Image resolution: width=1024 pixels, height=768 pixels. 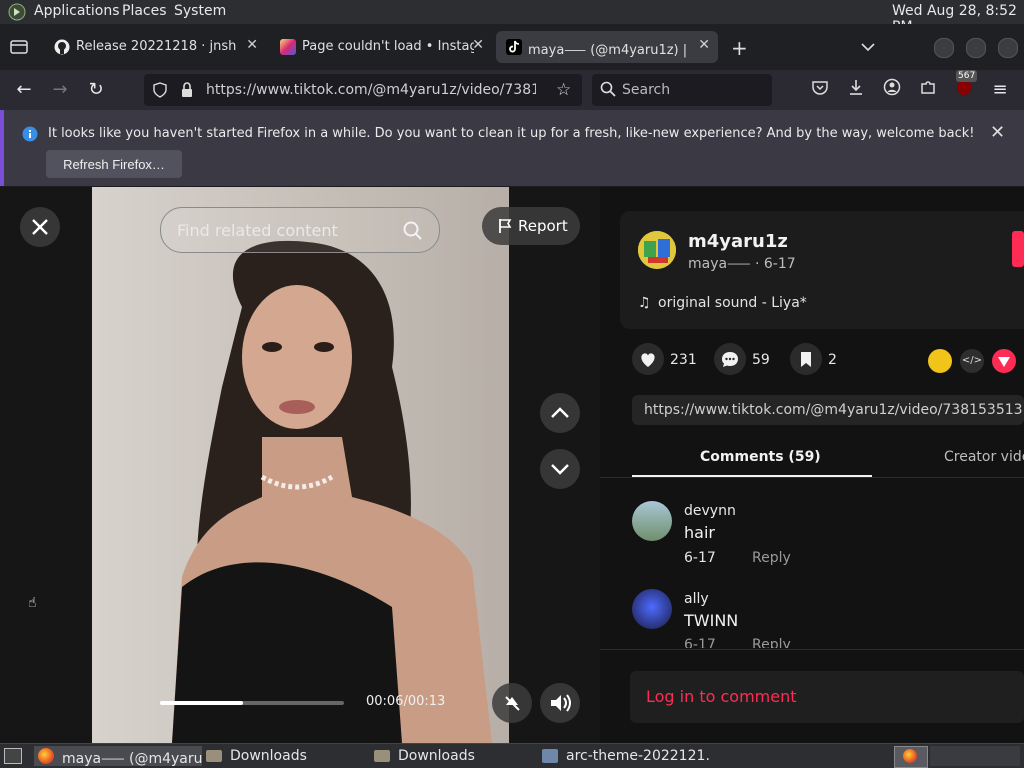 I want to click on previous-video-button, so click(x=560, y=413).